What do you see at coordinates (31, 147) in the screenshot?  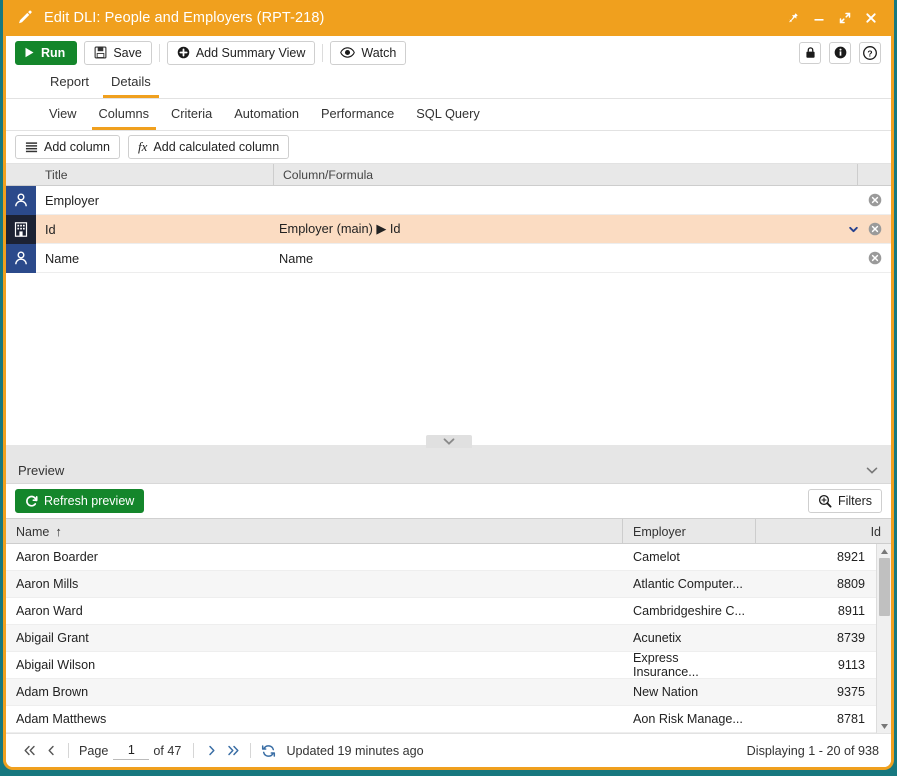 I see `list-icon` at bounding box center [31, 147].